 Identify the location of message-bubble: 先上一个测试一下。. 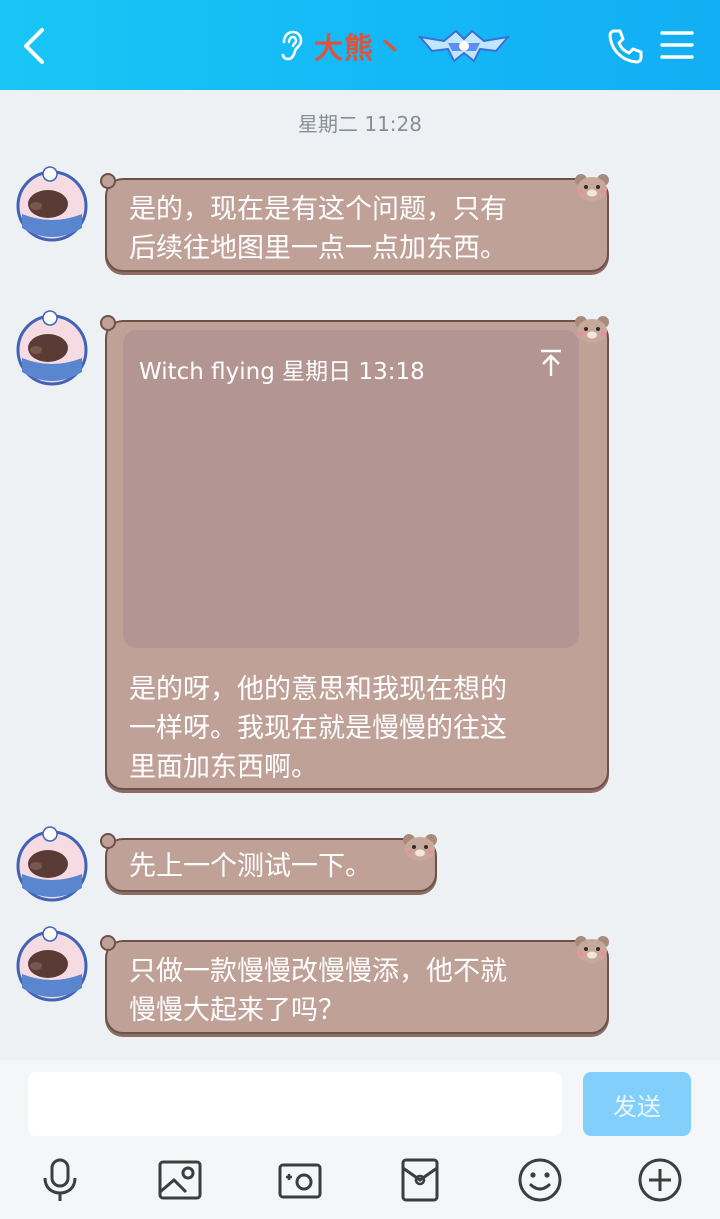
(268, 862).